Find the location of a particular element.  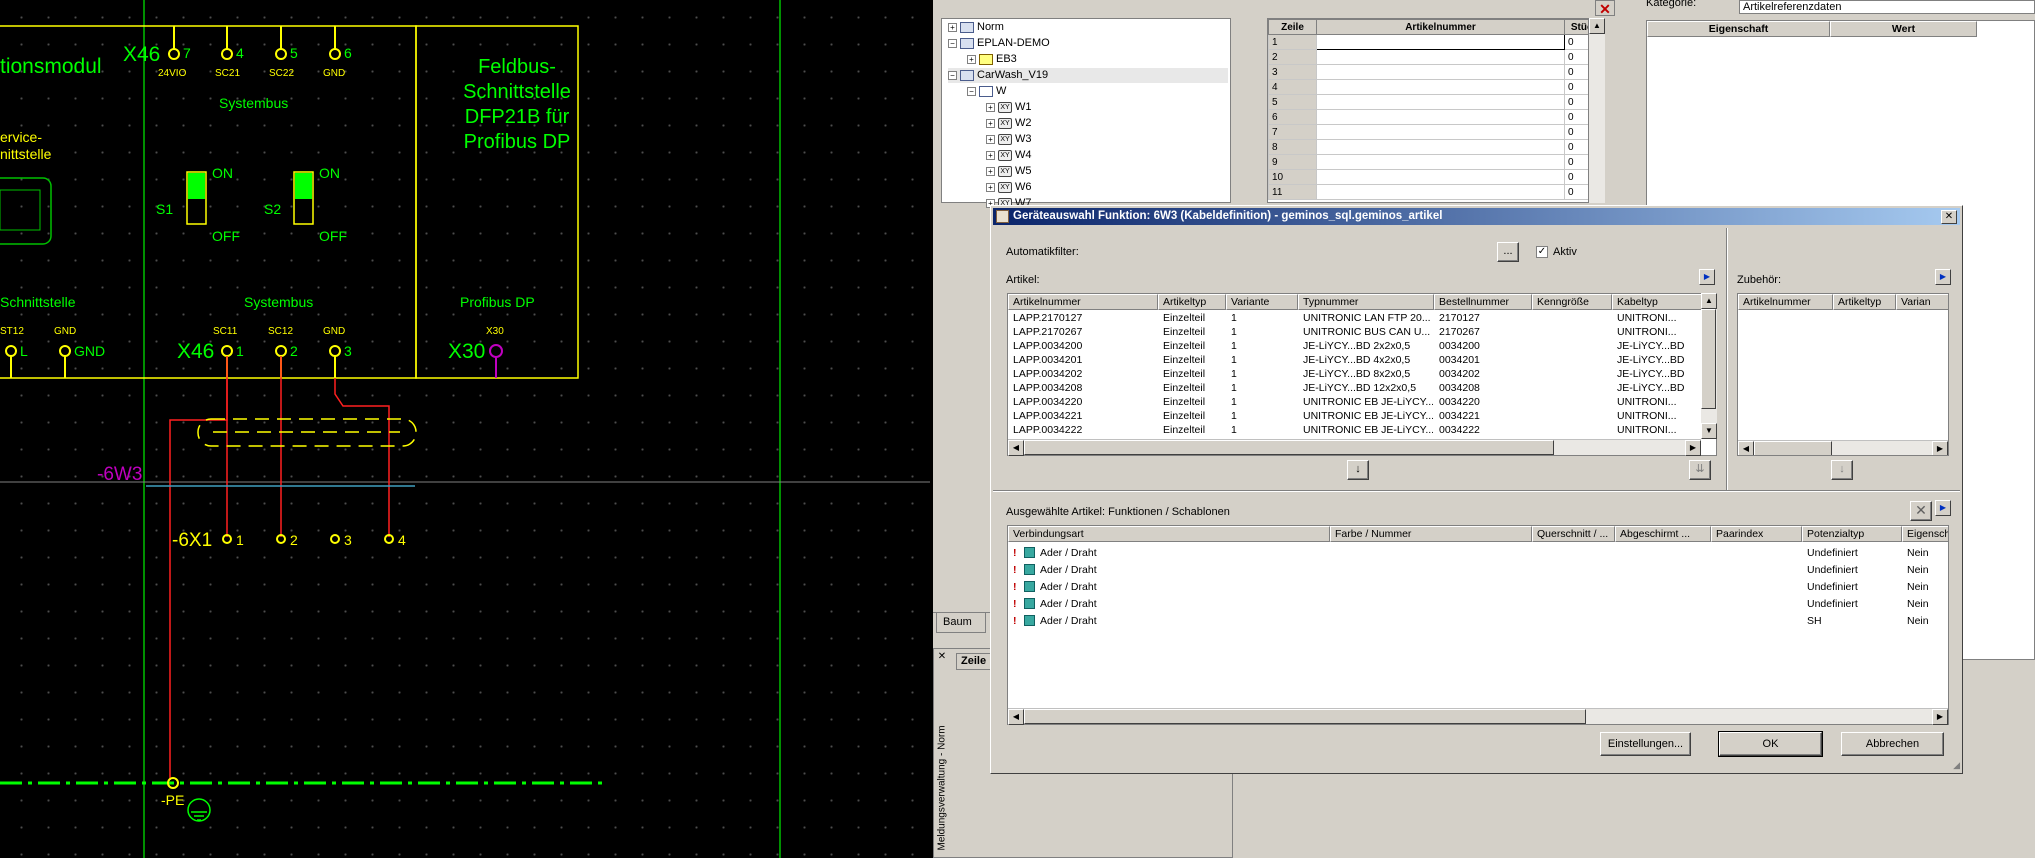

zubehoer-header-artikeltyp: Artikeltyp is located at coordinates (1864, 302).